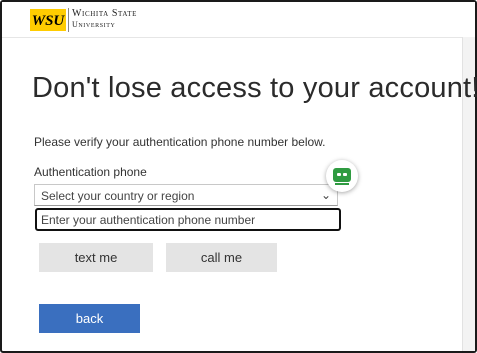 Image resolution: width=477 pixels, height=353 pixels. Describe the element at coordinates (325, 195) in the screenshot. I see `chevron-down-icon: ⌄` at that location.